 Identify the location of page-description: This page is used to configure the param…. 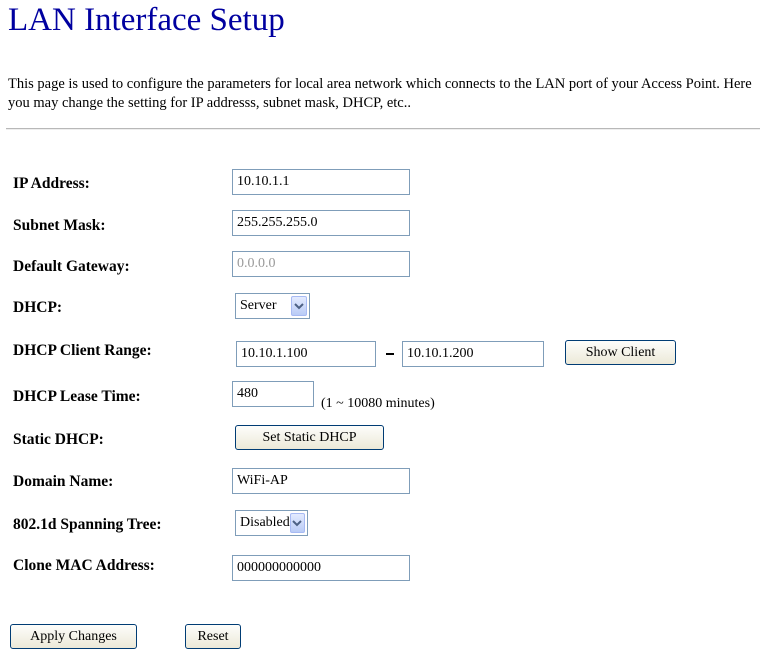
(380, 93).